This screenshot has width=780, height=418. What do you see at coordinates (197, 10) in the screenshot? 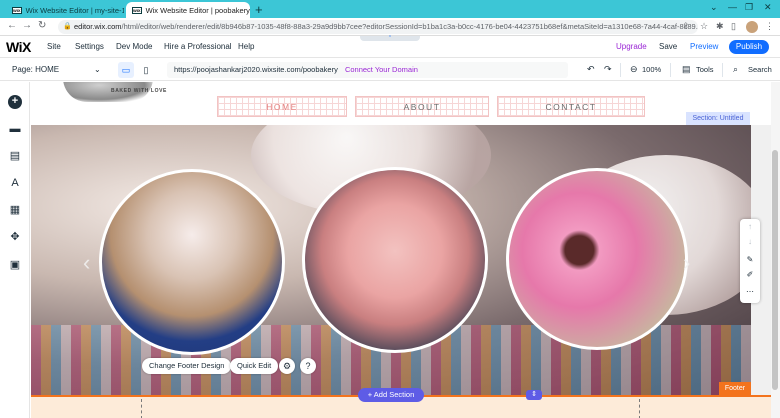
I see `tab-title: Wix Website Editor | poobakery` at bounding box center [197, 10].